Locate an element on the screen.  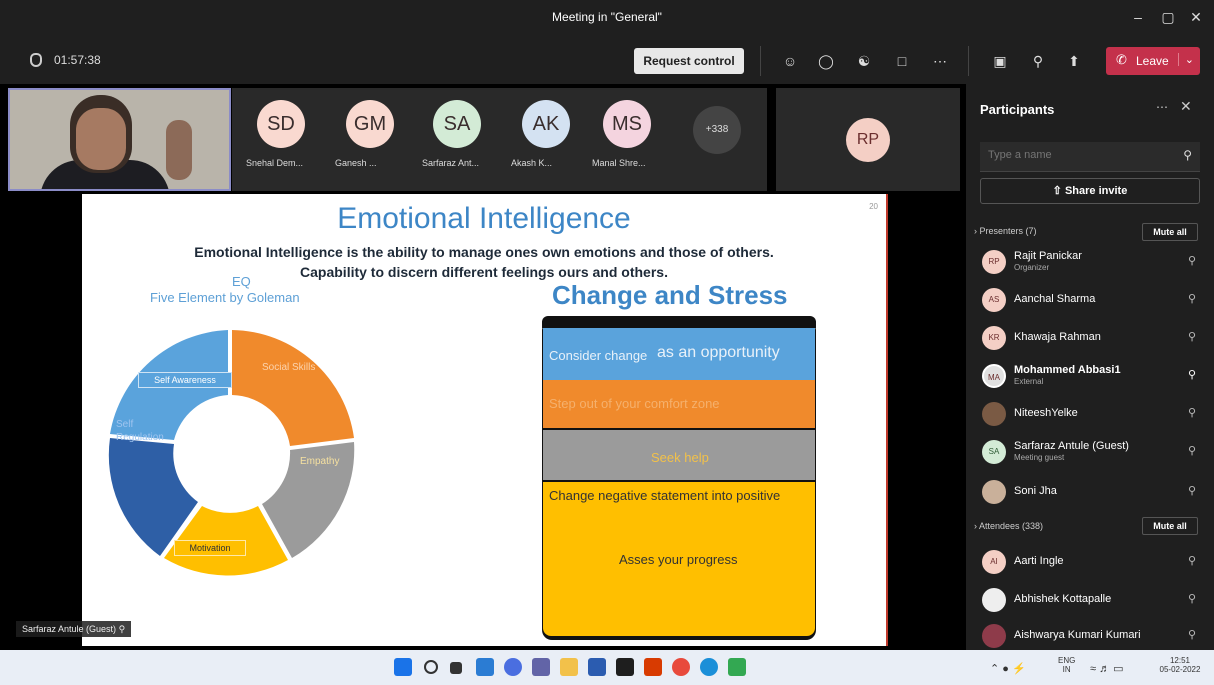
five-elements-label: Five Element by Goleman is located at coordinates (225, 297).